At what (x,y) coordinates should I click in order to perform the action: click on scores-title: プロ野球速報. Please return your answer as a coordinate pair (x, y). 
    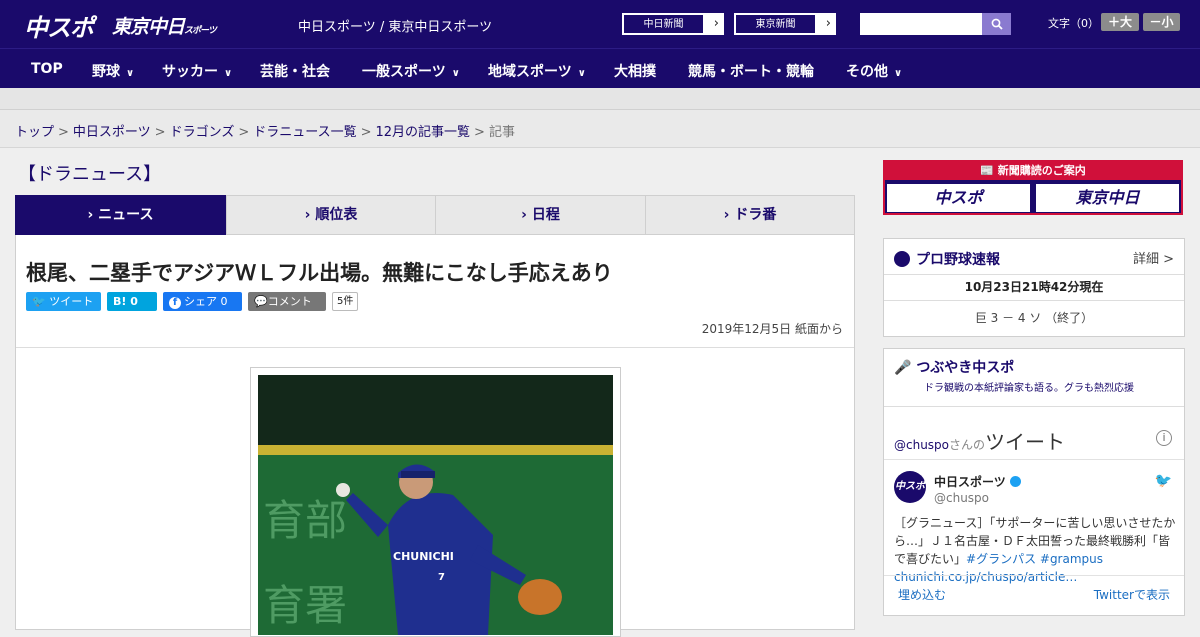
    Looking at the image, I should click on (958, 260).